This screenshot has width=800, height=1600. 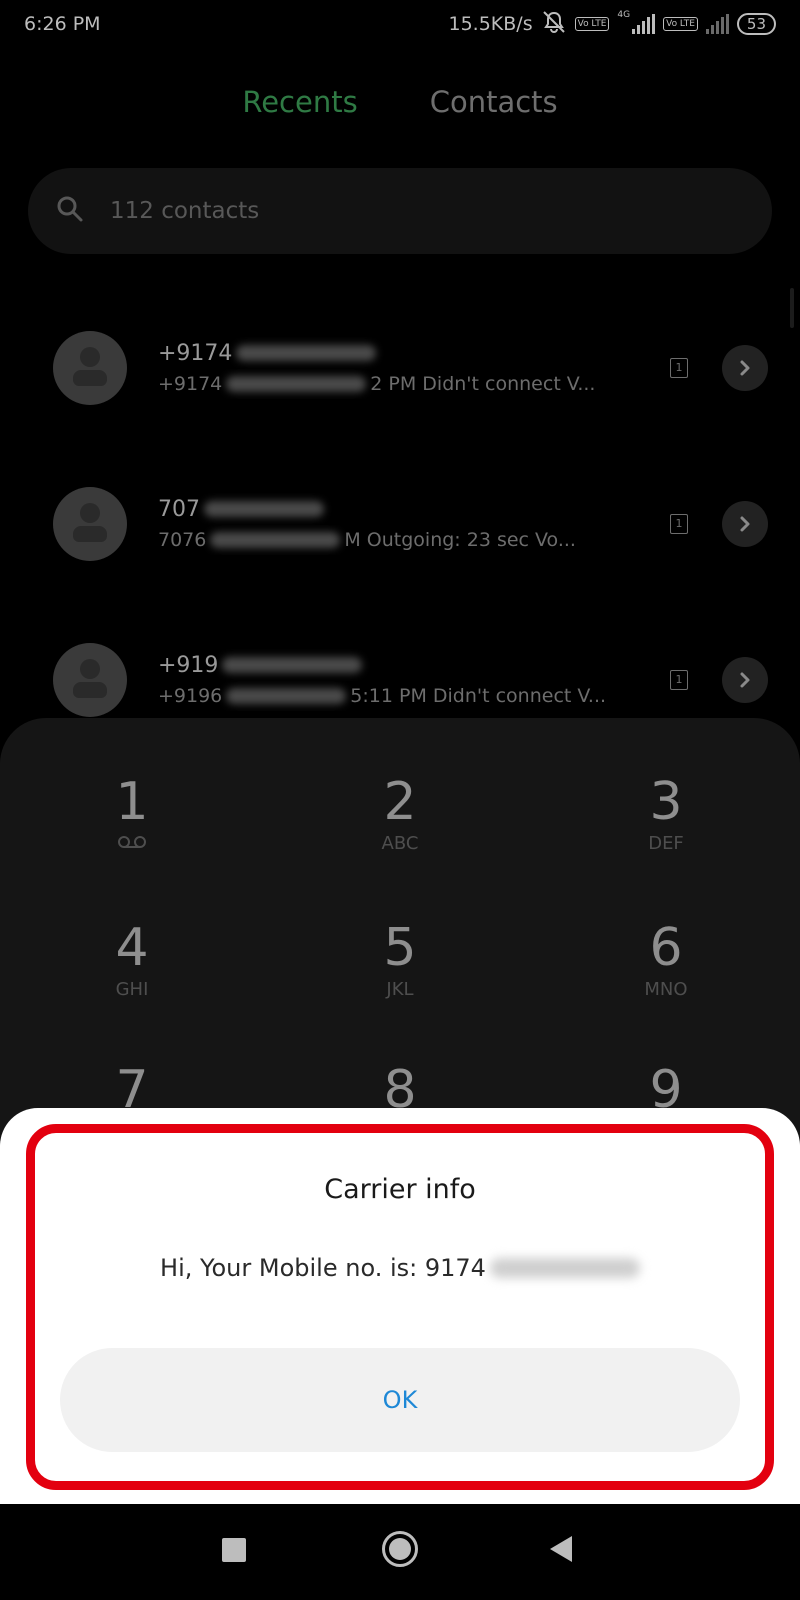 What do you see at coordinates (132, 948) in the screenshot?
I see `key-digit: 4` at bounding box center [132, 948].